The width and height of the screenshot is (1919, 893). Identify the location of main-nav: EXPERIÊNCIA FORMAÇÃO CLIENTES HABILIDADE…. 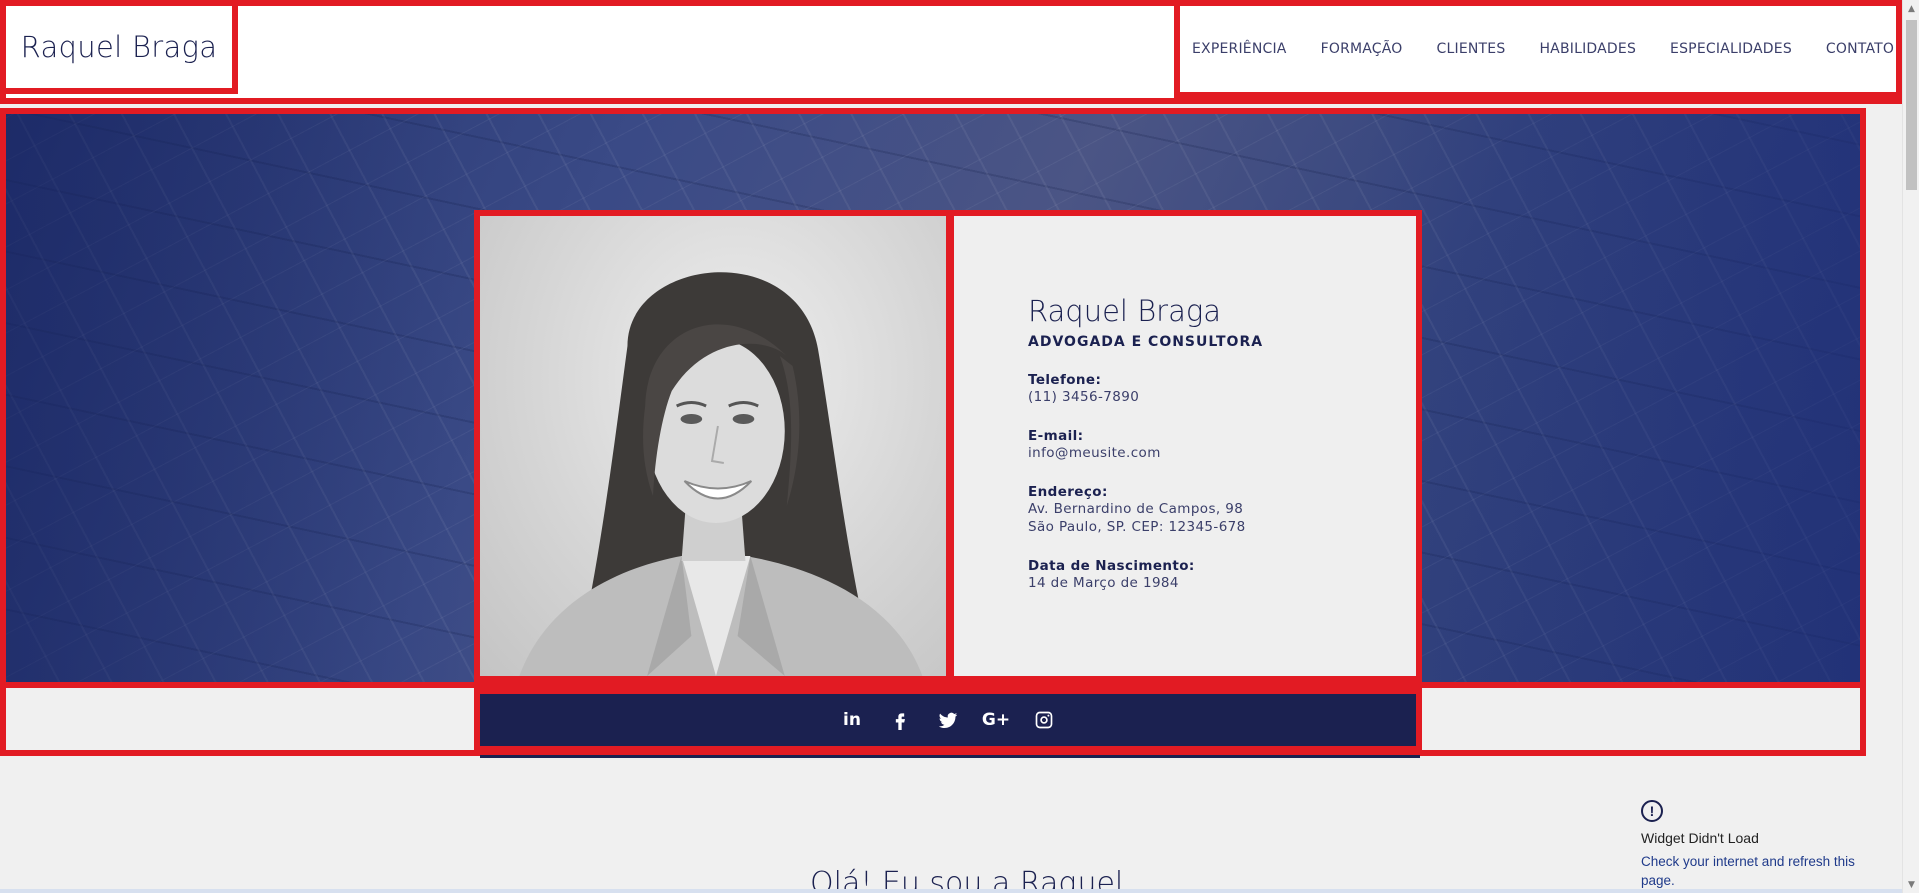
(1535, 52).